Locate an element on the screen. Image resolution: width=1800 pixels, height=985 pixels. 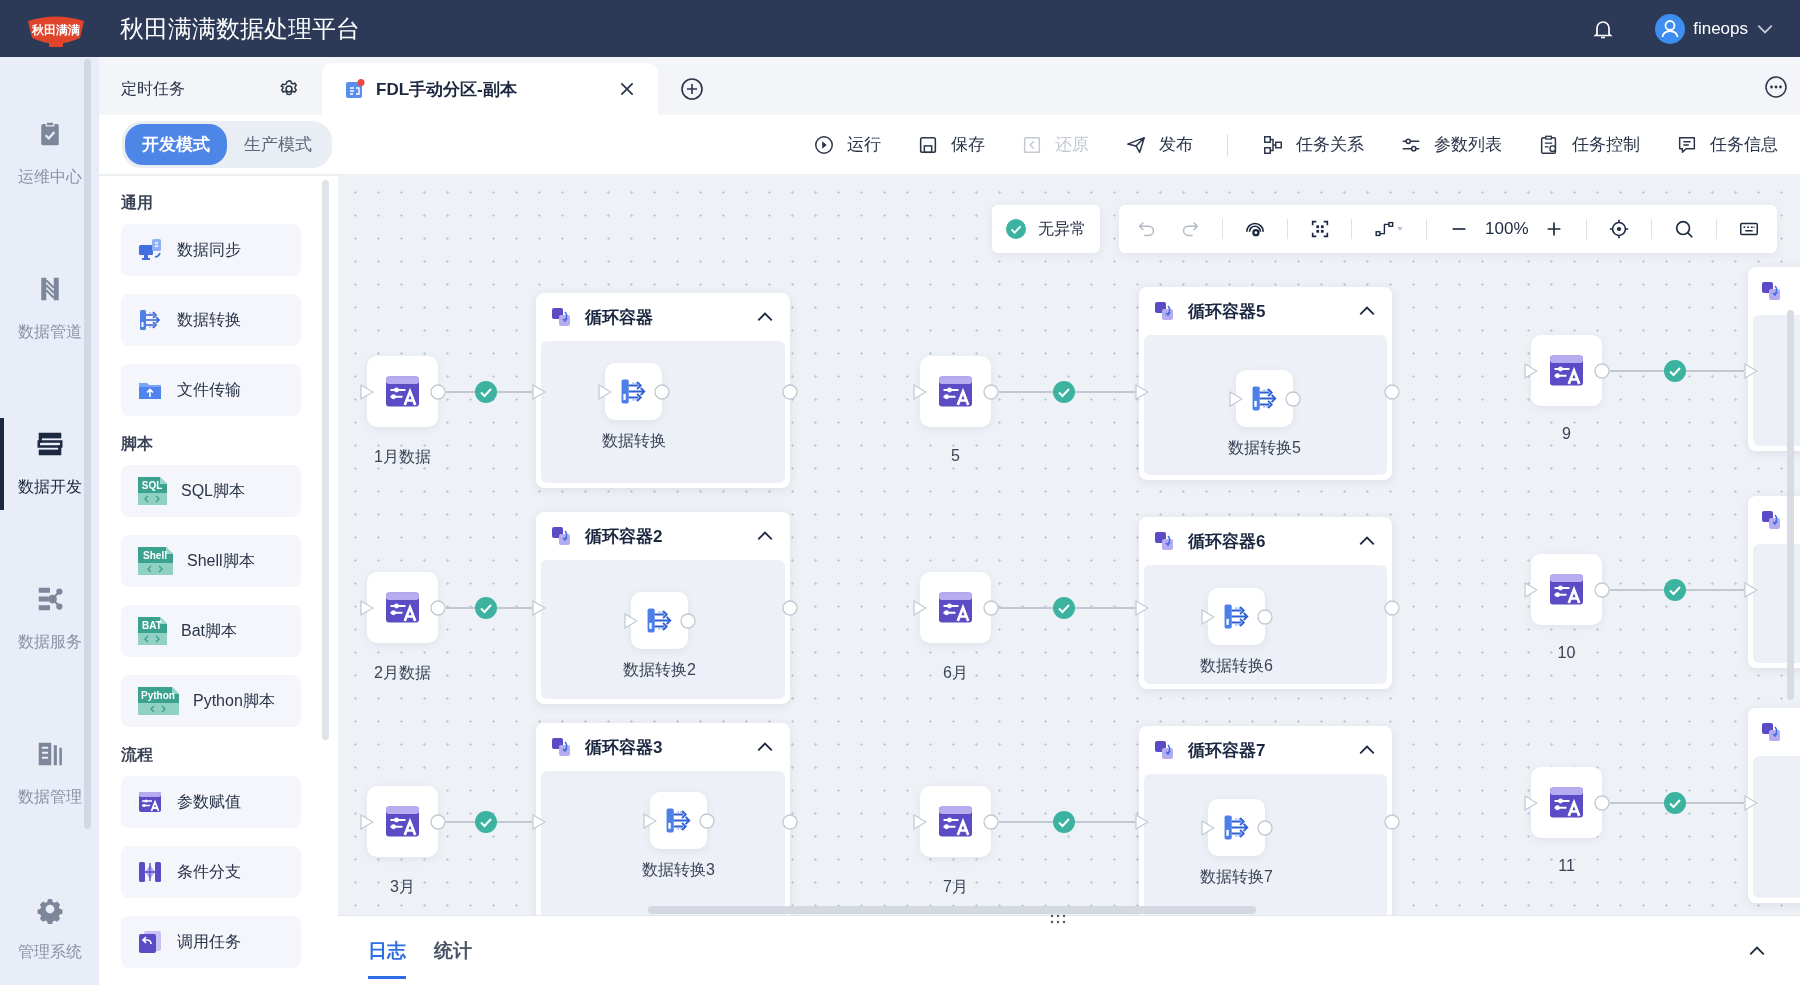
tab: FDL手动分区-副本 is located at coordinates (490, 89).